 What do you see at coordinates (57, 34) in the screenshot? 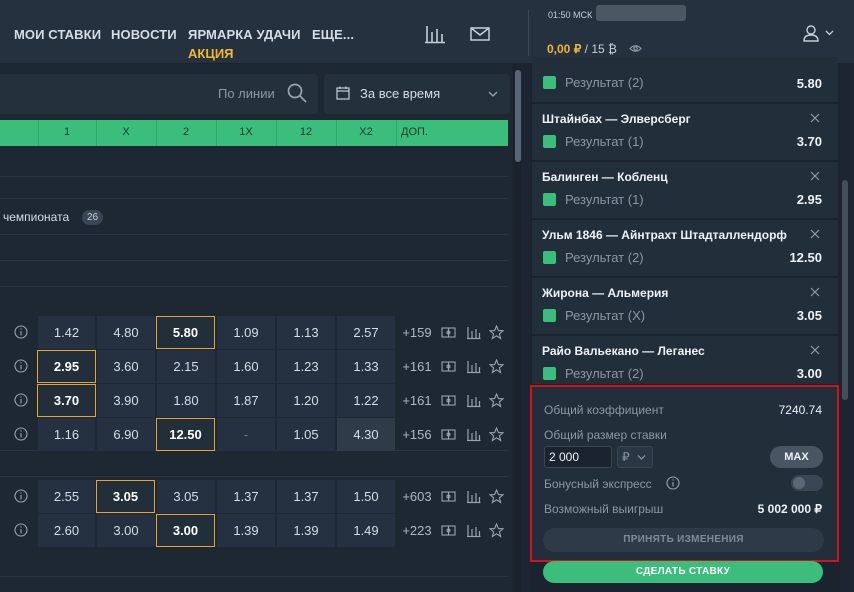
I see `nav-my-bets: МОИ СТАВКИ` at bounding box center [57, 34].